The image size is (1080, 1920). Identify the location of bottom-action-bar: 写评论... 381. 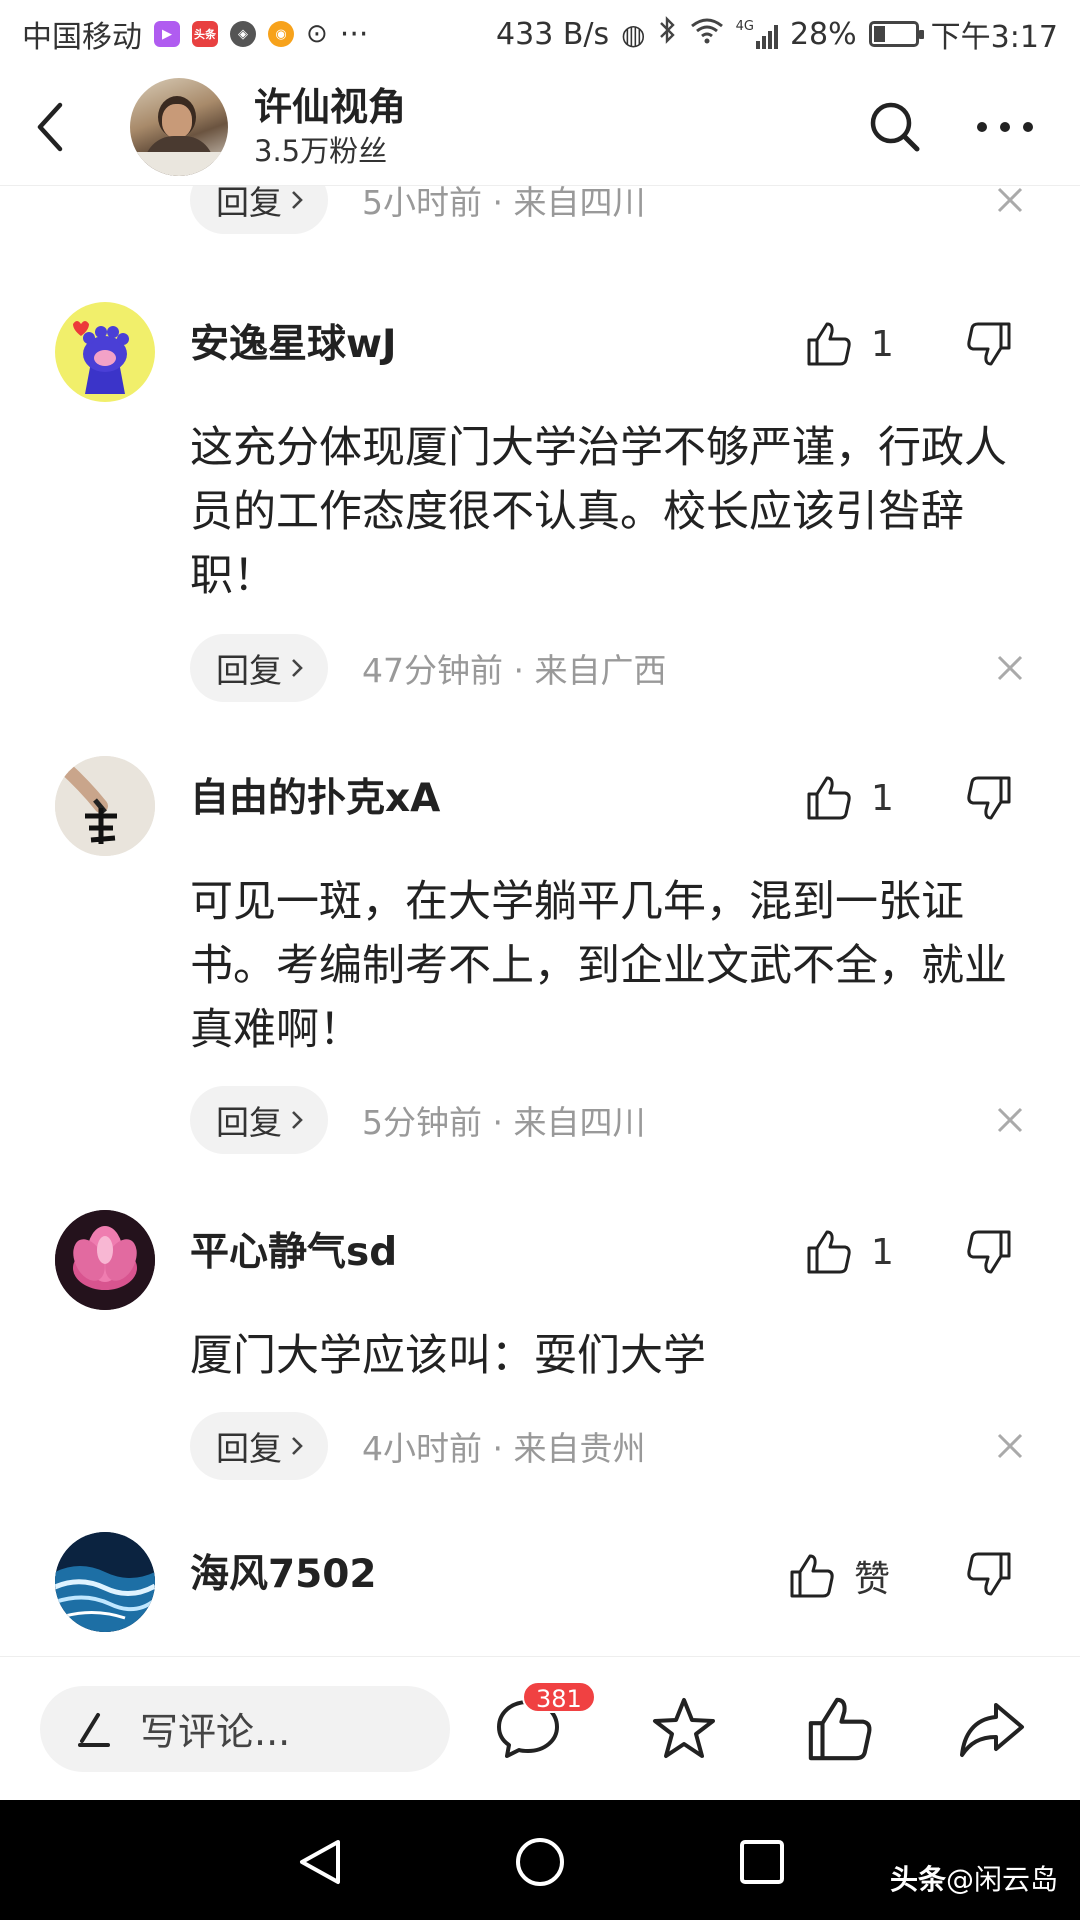
(540, 1728).